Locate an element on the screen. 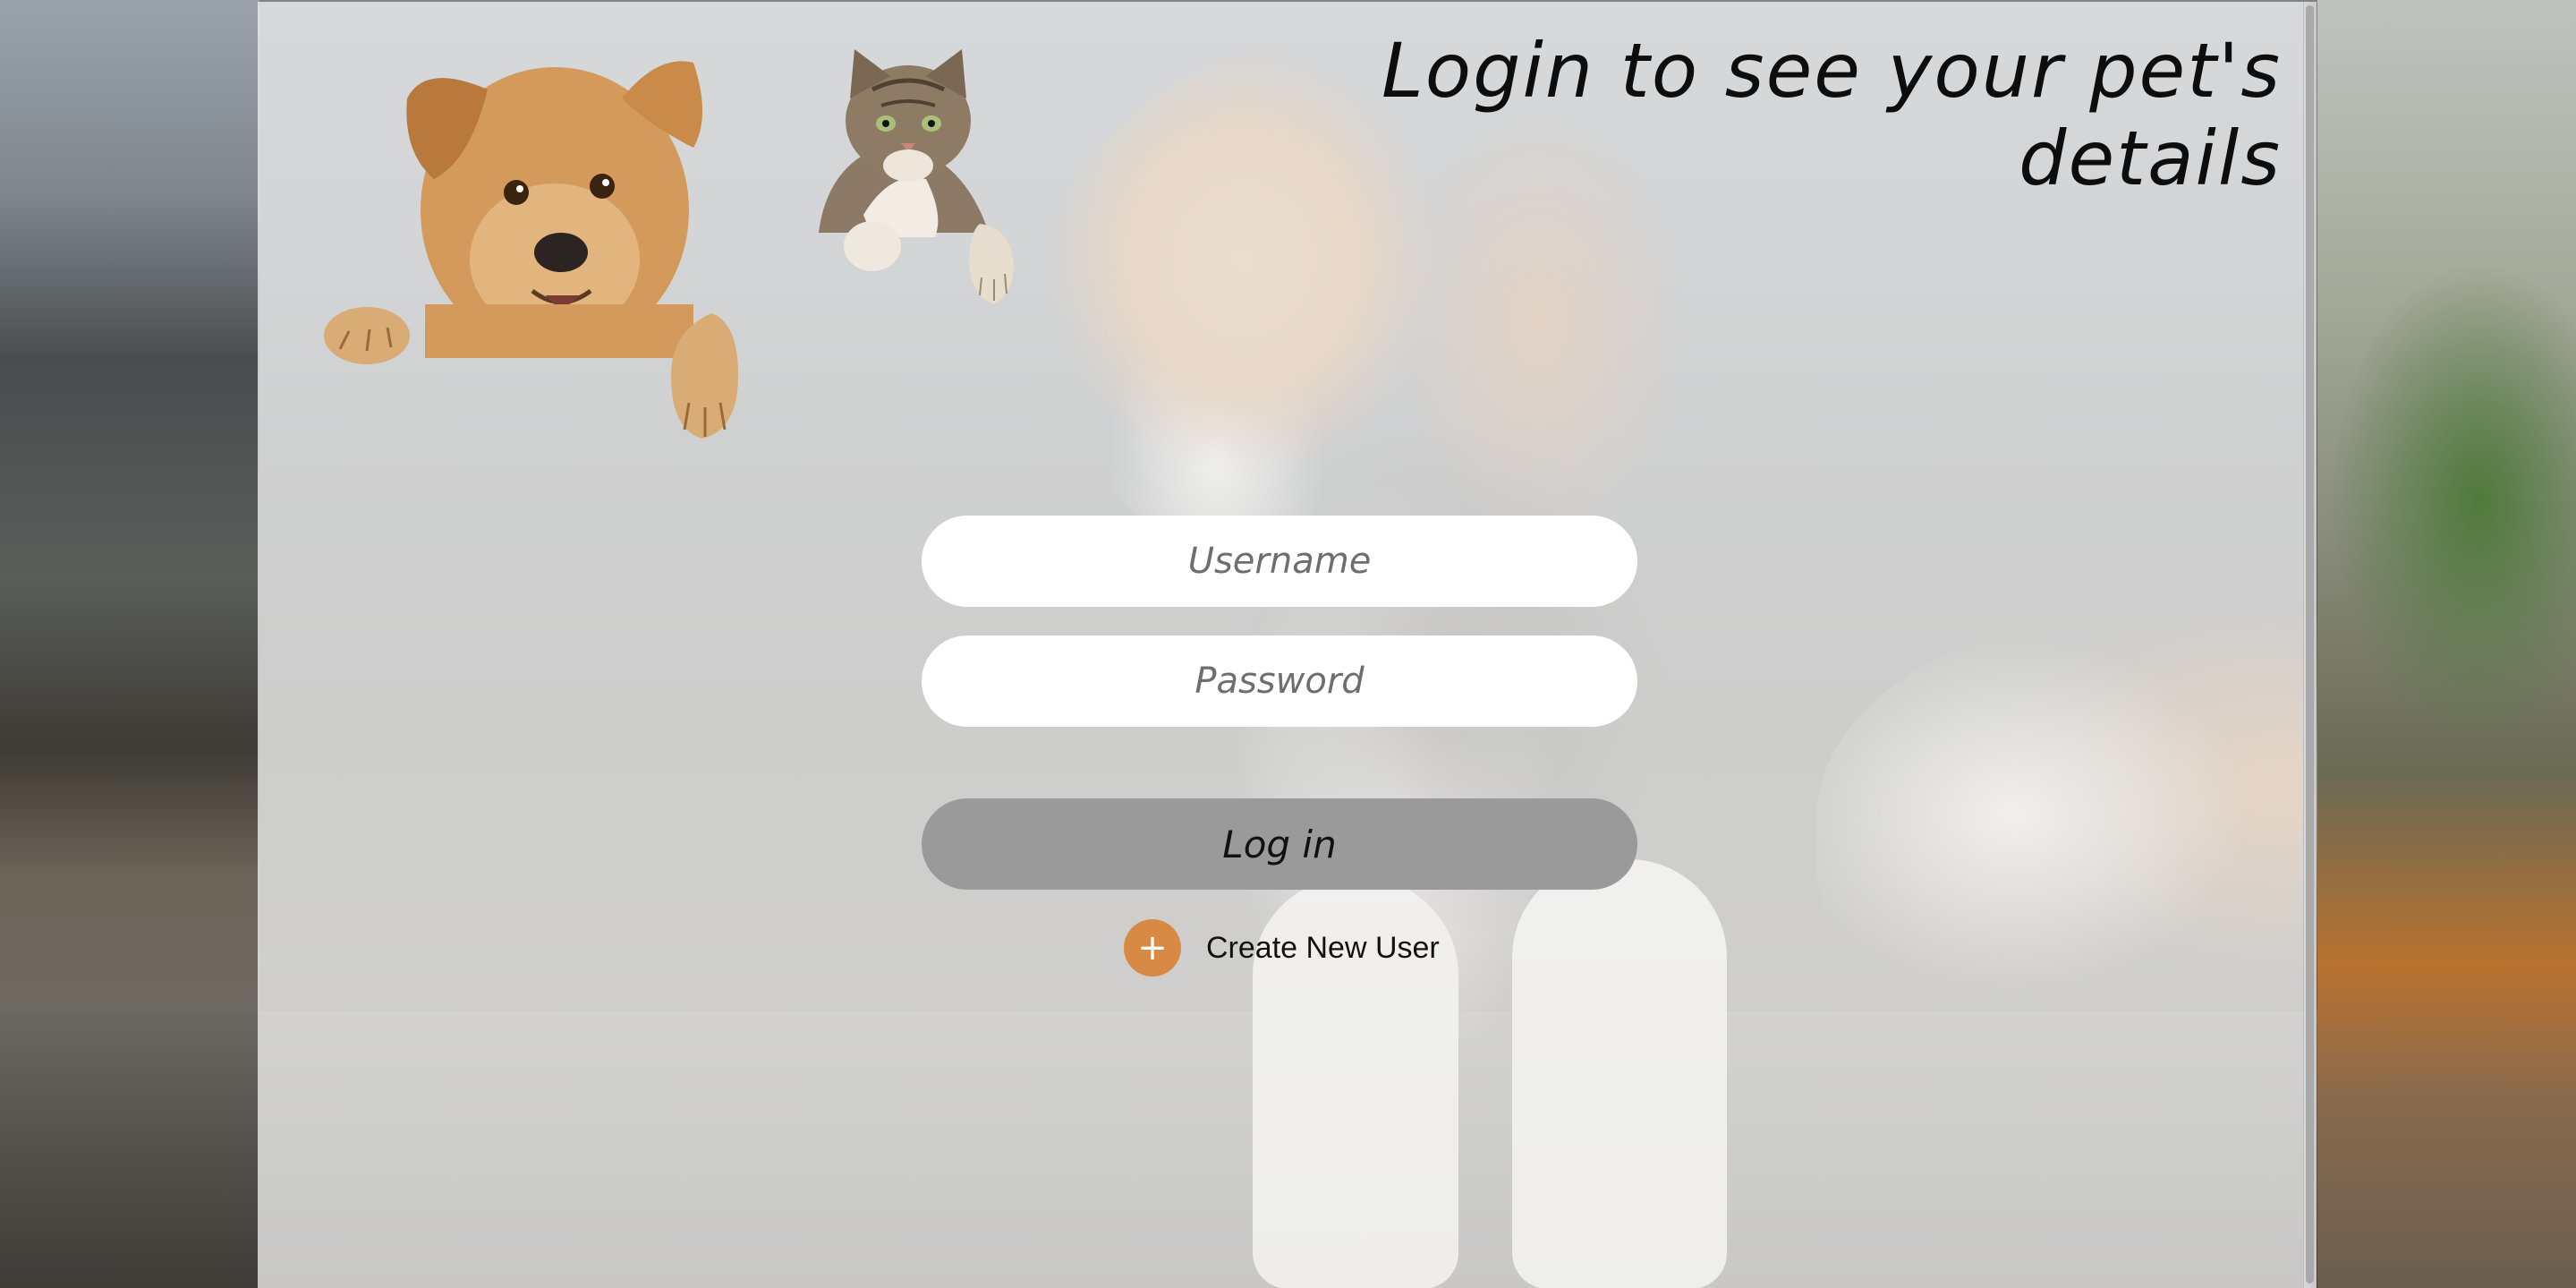 The width and height of the screenshot is (2576, 1288). login-button: Log in is located at coordinates (1279, 844).